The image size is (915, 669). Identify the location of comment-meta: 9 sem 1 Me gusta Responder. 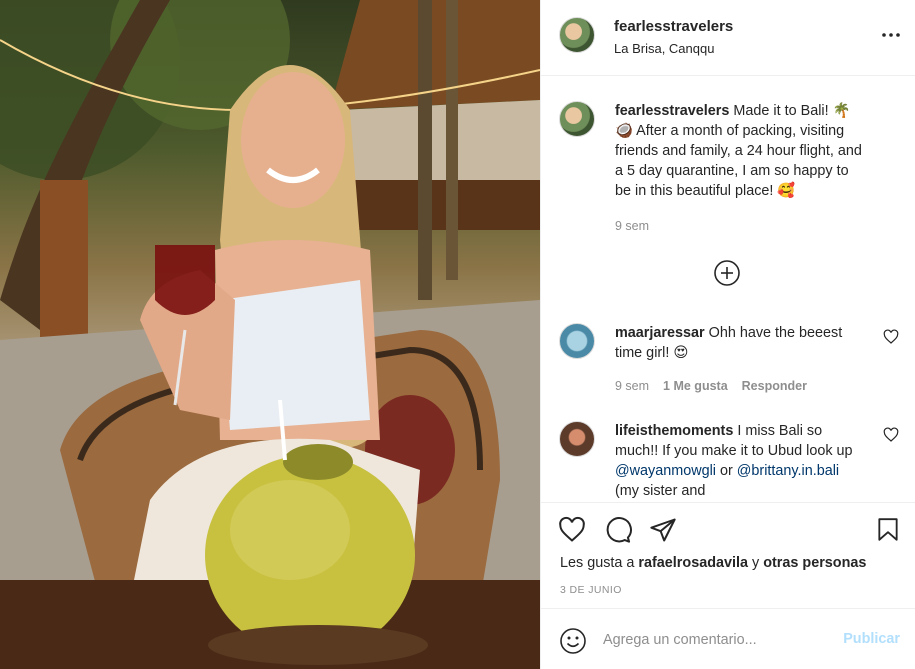
(711, 386).